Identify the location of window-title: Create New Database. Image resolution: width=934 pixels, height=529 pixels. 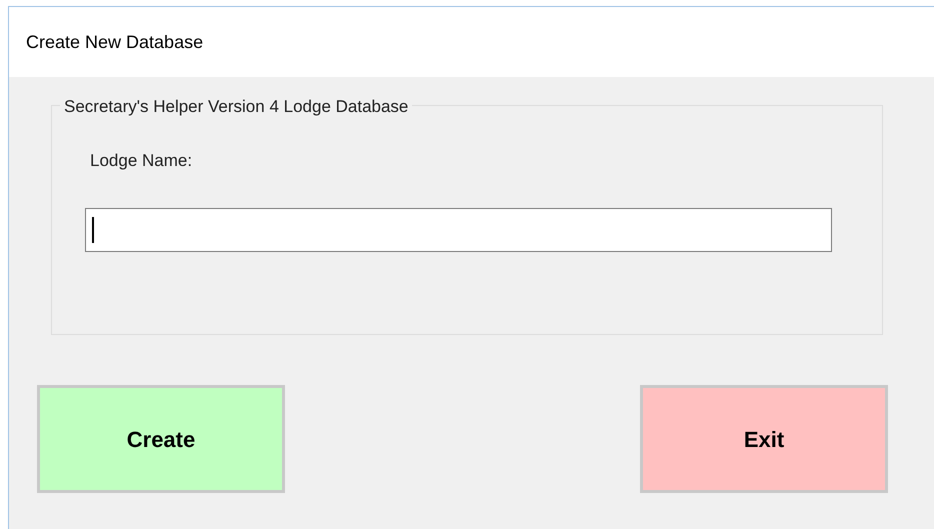
(115, 42).